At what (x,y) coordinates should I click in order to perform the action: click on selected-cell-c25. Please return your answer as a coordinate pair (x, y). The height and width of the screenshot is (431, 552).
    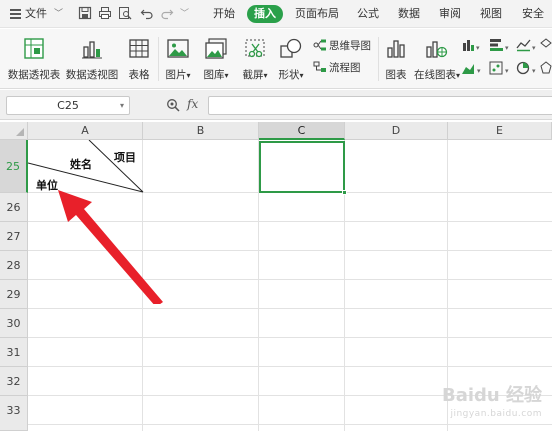
    Looking at the image, I should click on (303, 168).